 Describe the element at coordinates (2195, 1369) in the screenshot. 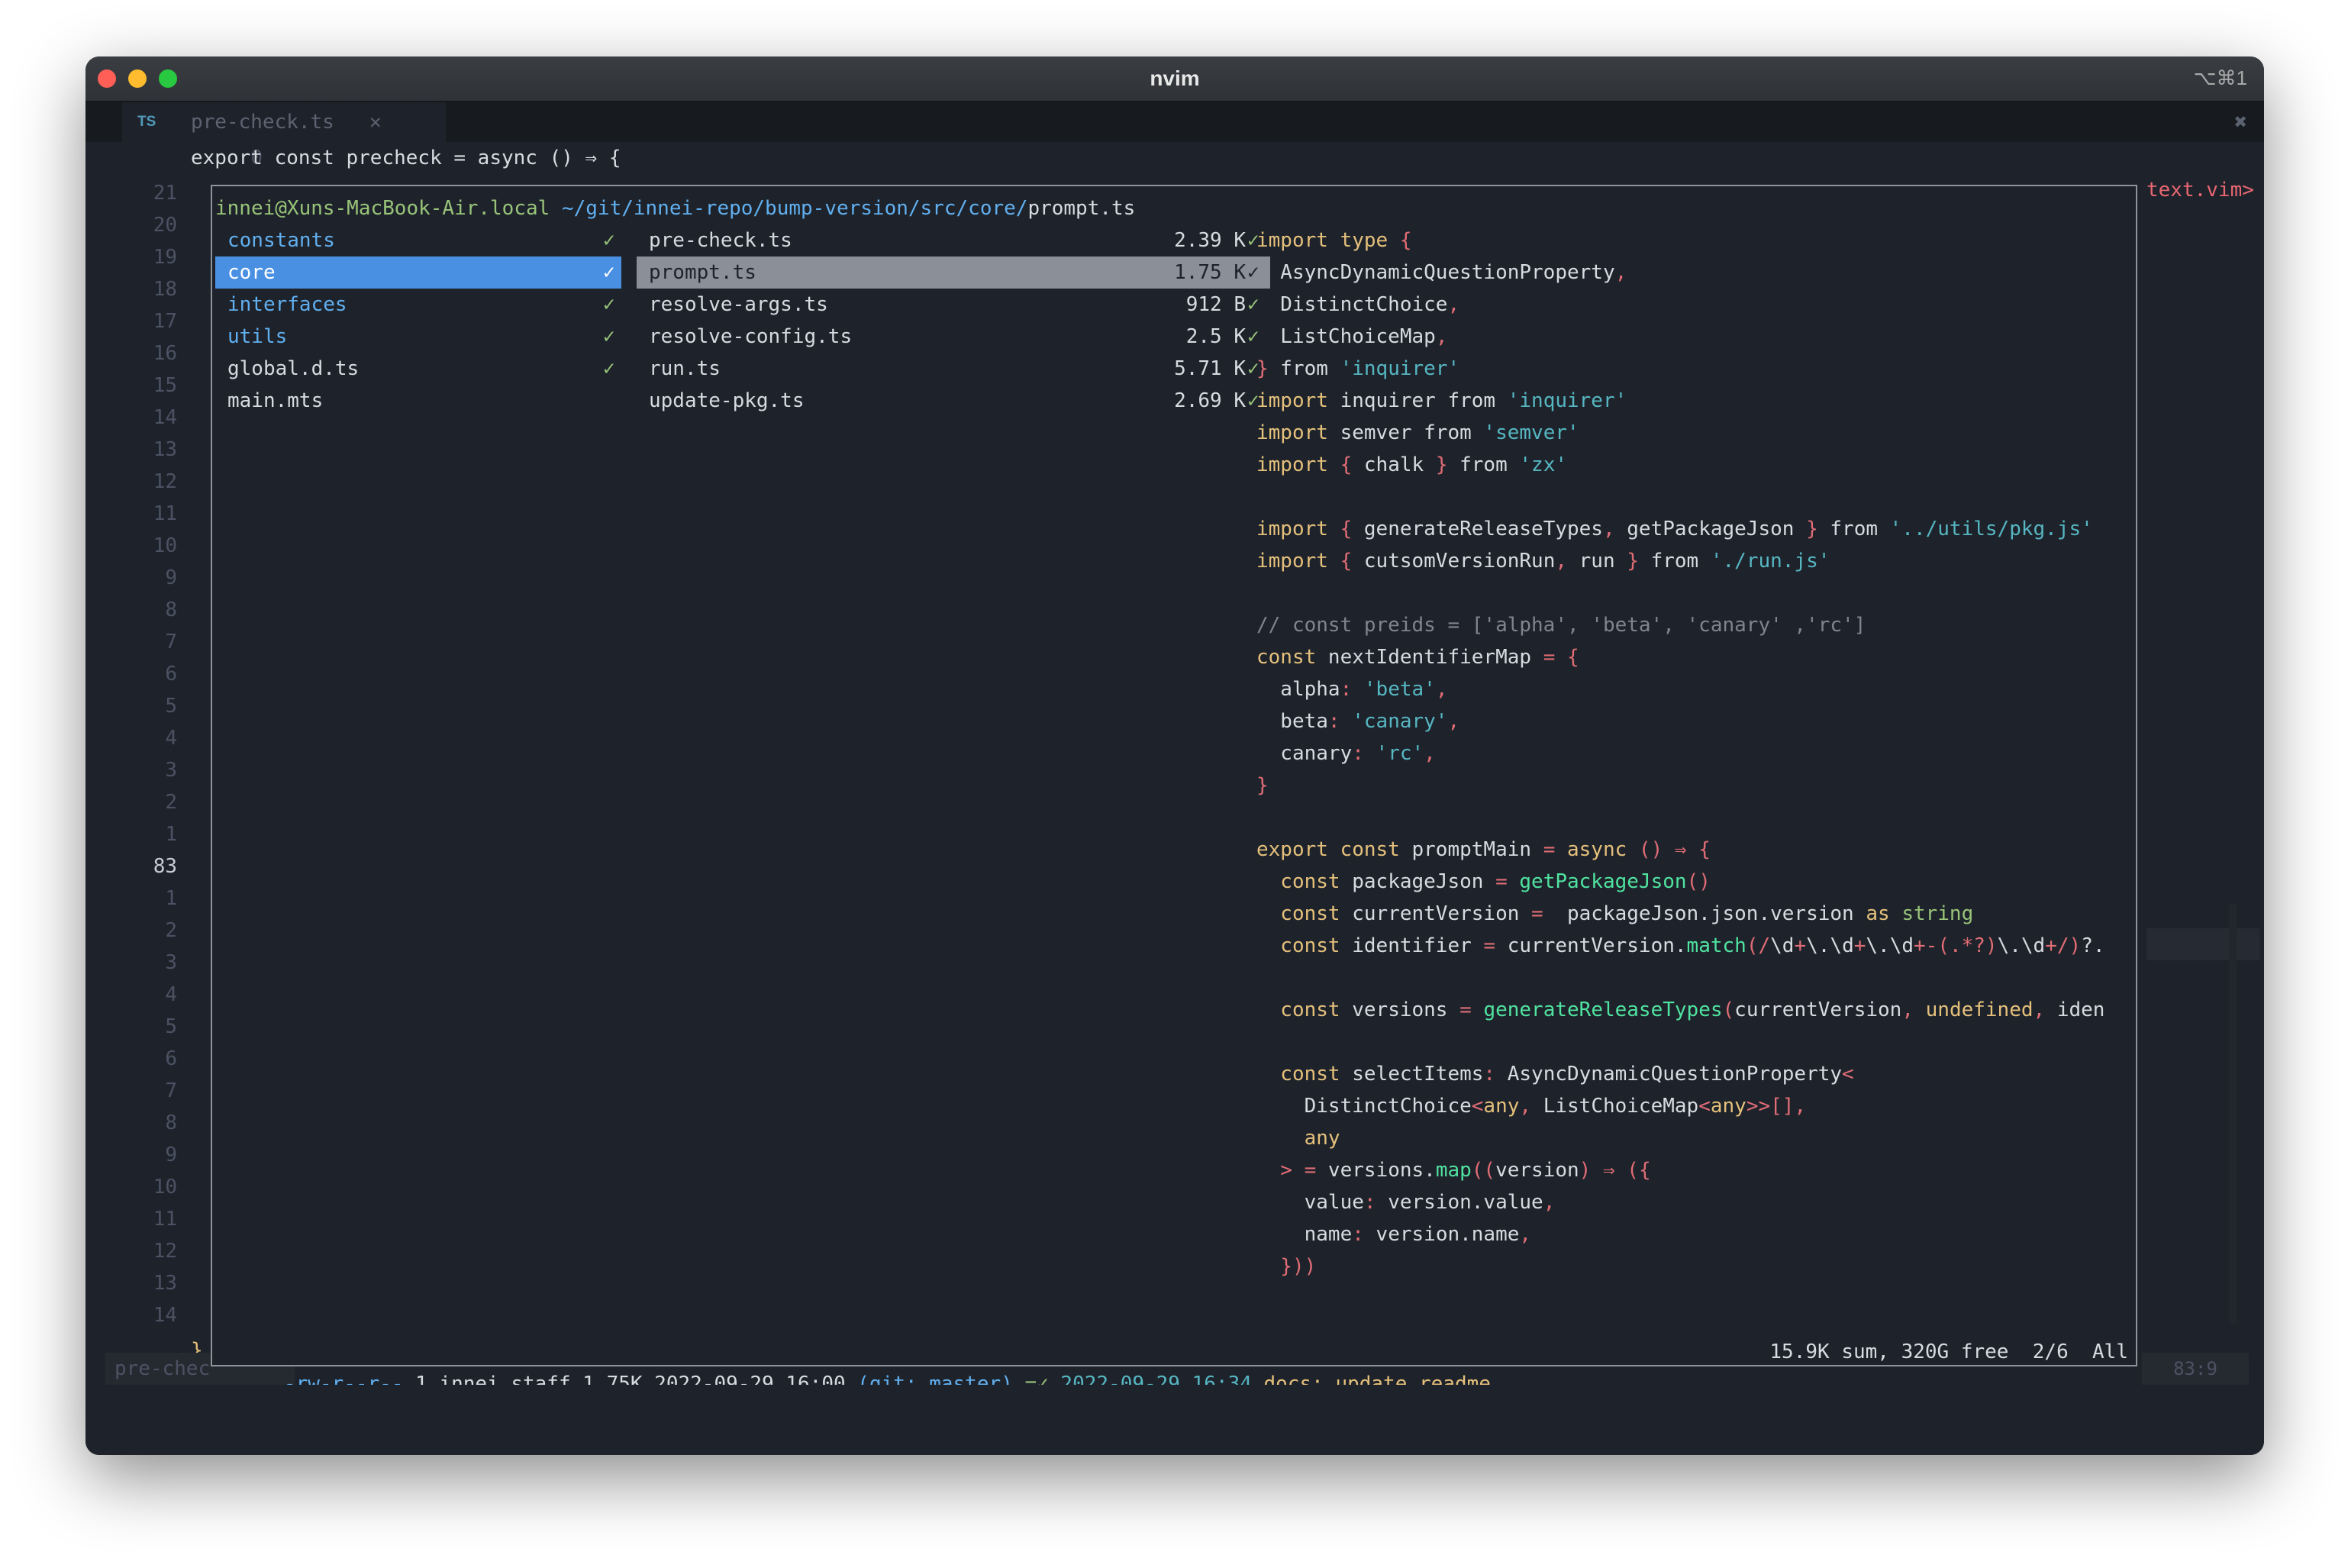

I see `statusline-position: 83:9` at that location.